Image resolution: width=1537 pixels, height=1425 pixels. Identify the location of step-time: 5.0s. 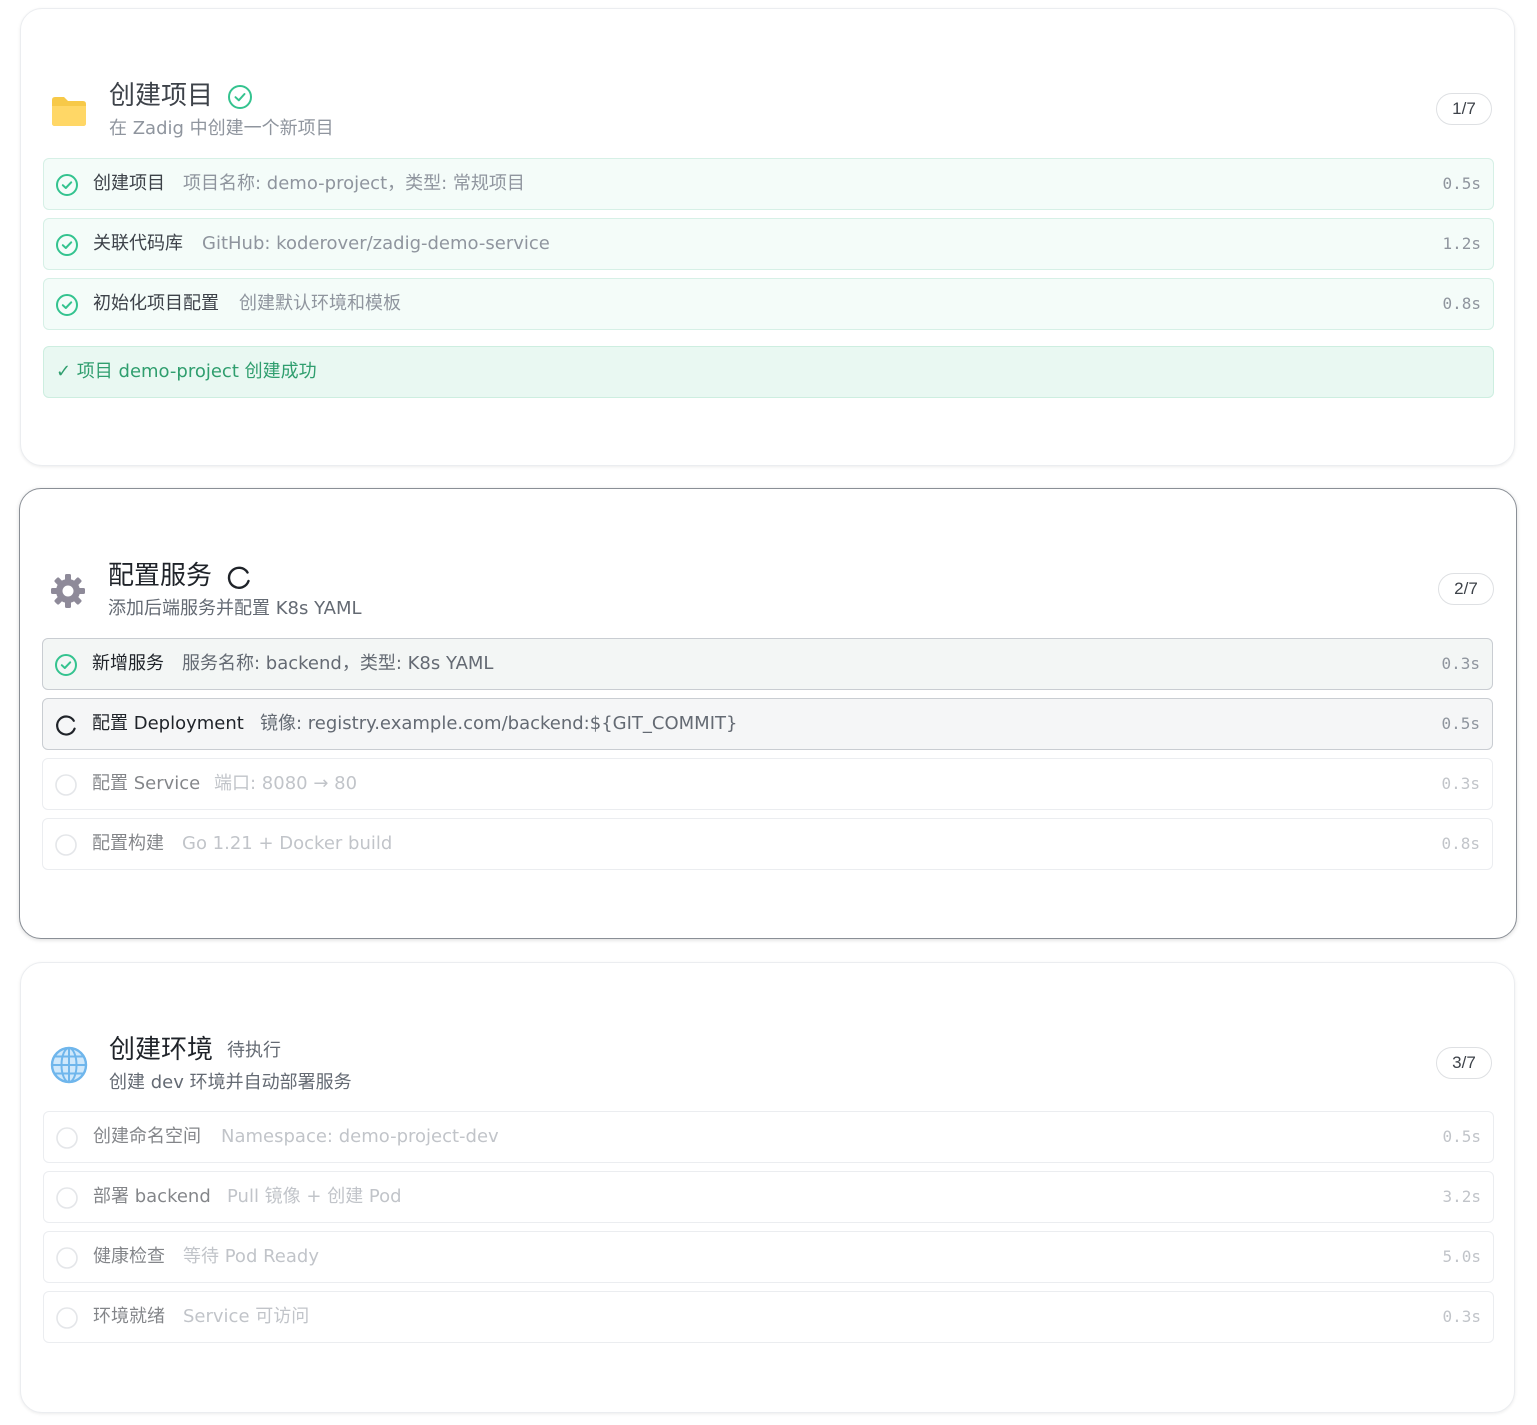
(1461, 1256).